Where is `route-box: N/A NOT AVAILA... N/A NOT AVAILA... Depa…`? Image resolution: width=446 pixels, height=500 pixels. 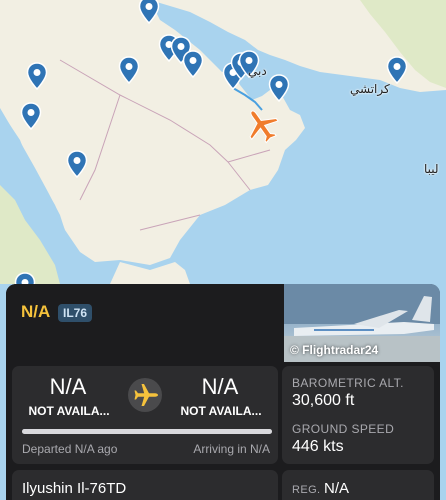 route-box: N/A NOT AVAILA... N/A NOT AVAILA... Depa… is located at coordinates (145, 415).